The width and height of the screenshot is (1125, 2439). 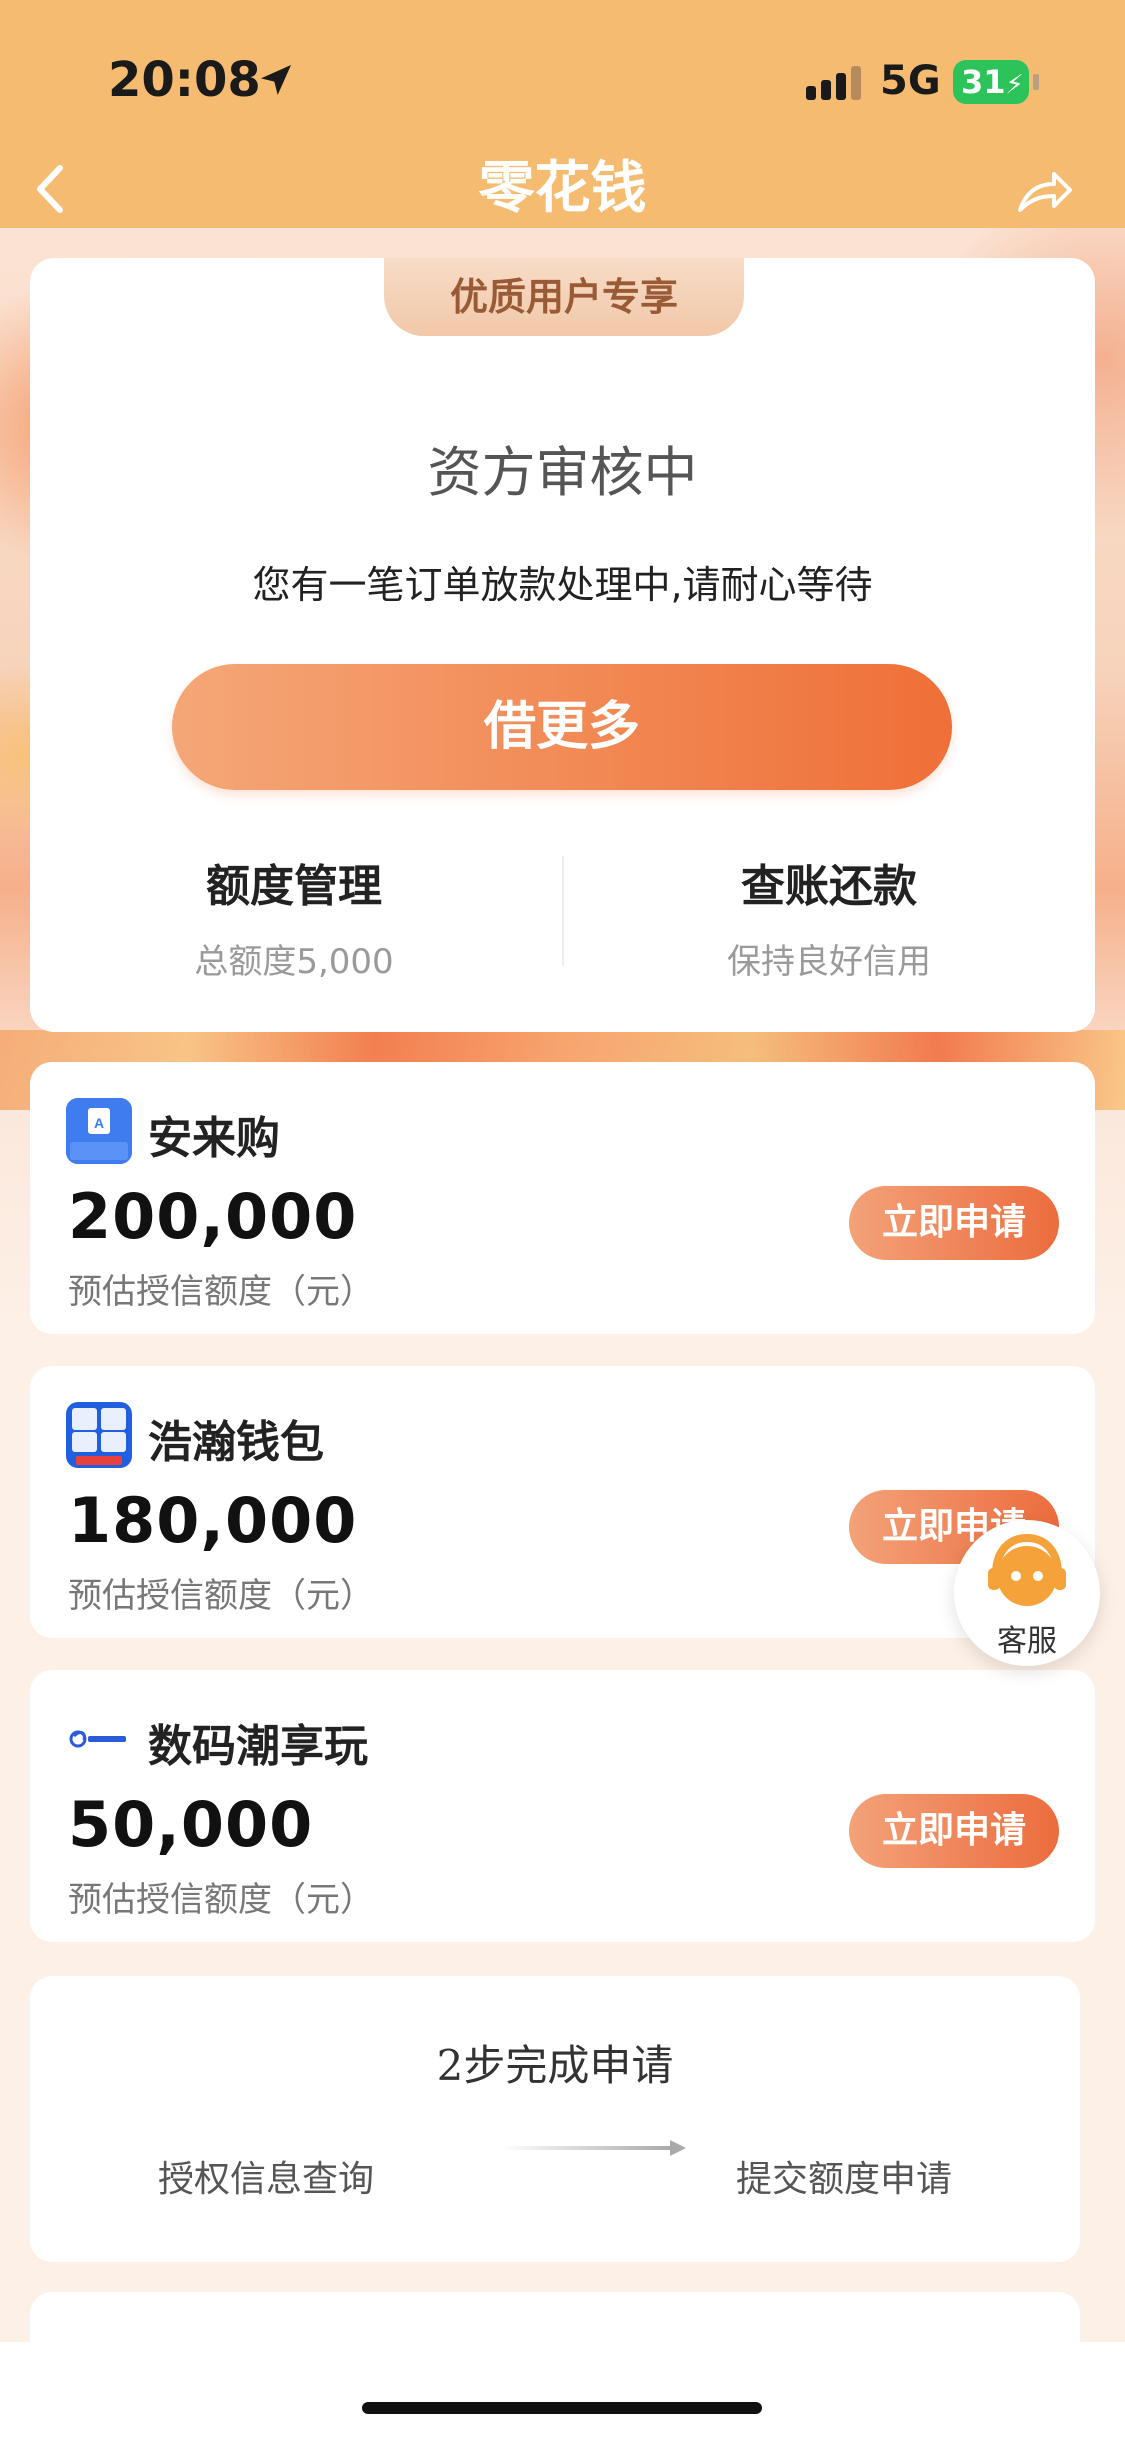 What do you see at coordinates (983, 82) in the screenshot?
I see `battery-level: 31` at bounding box center [983, 82].